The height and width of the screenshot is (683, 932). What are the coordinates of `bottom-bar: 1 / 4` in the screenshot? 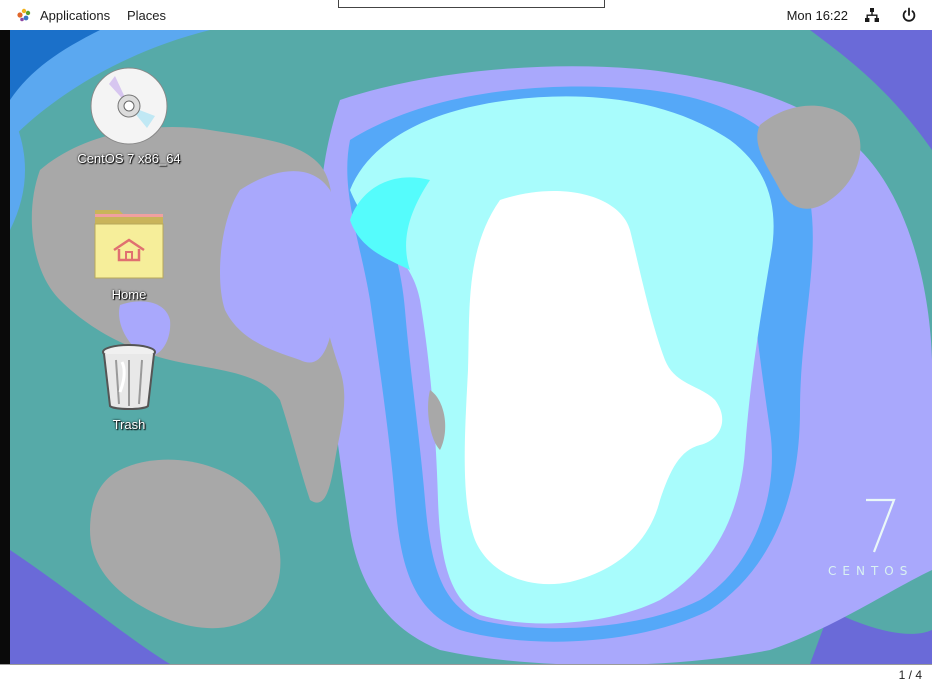 It's located at (466, 673).